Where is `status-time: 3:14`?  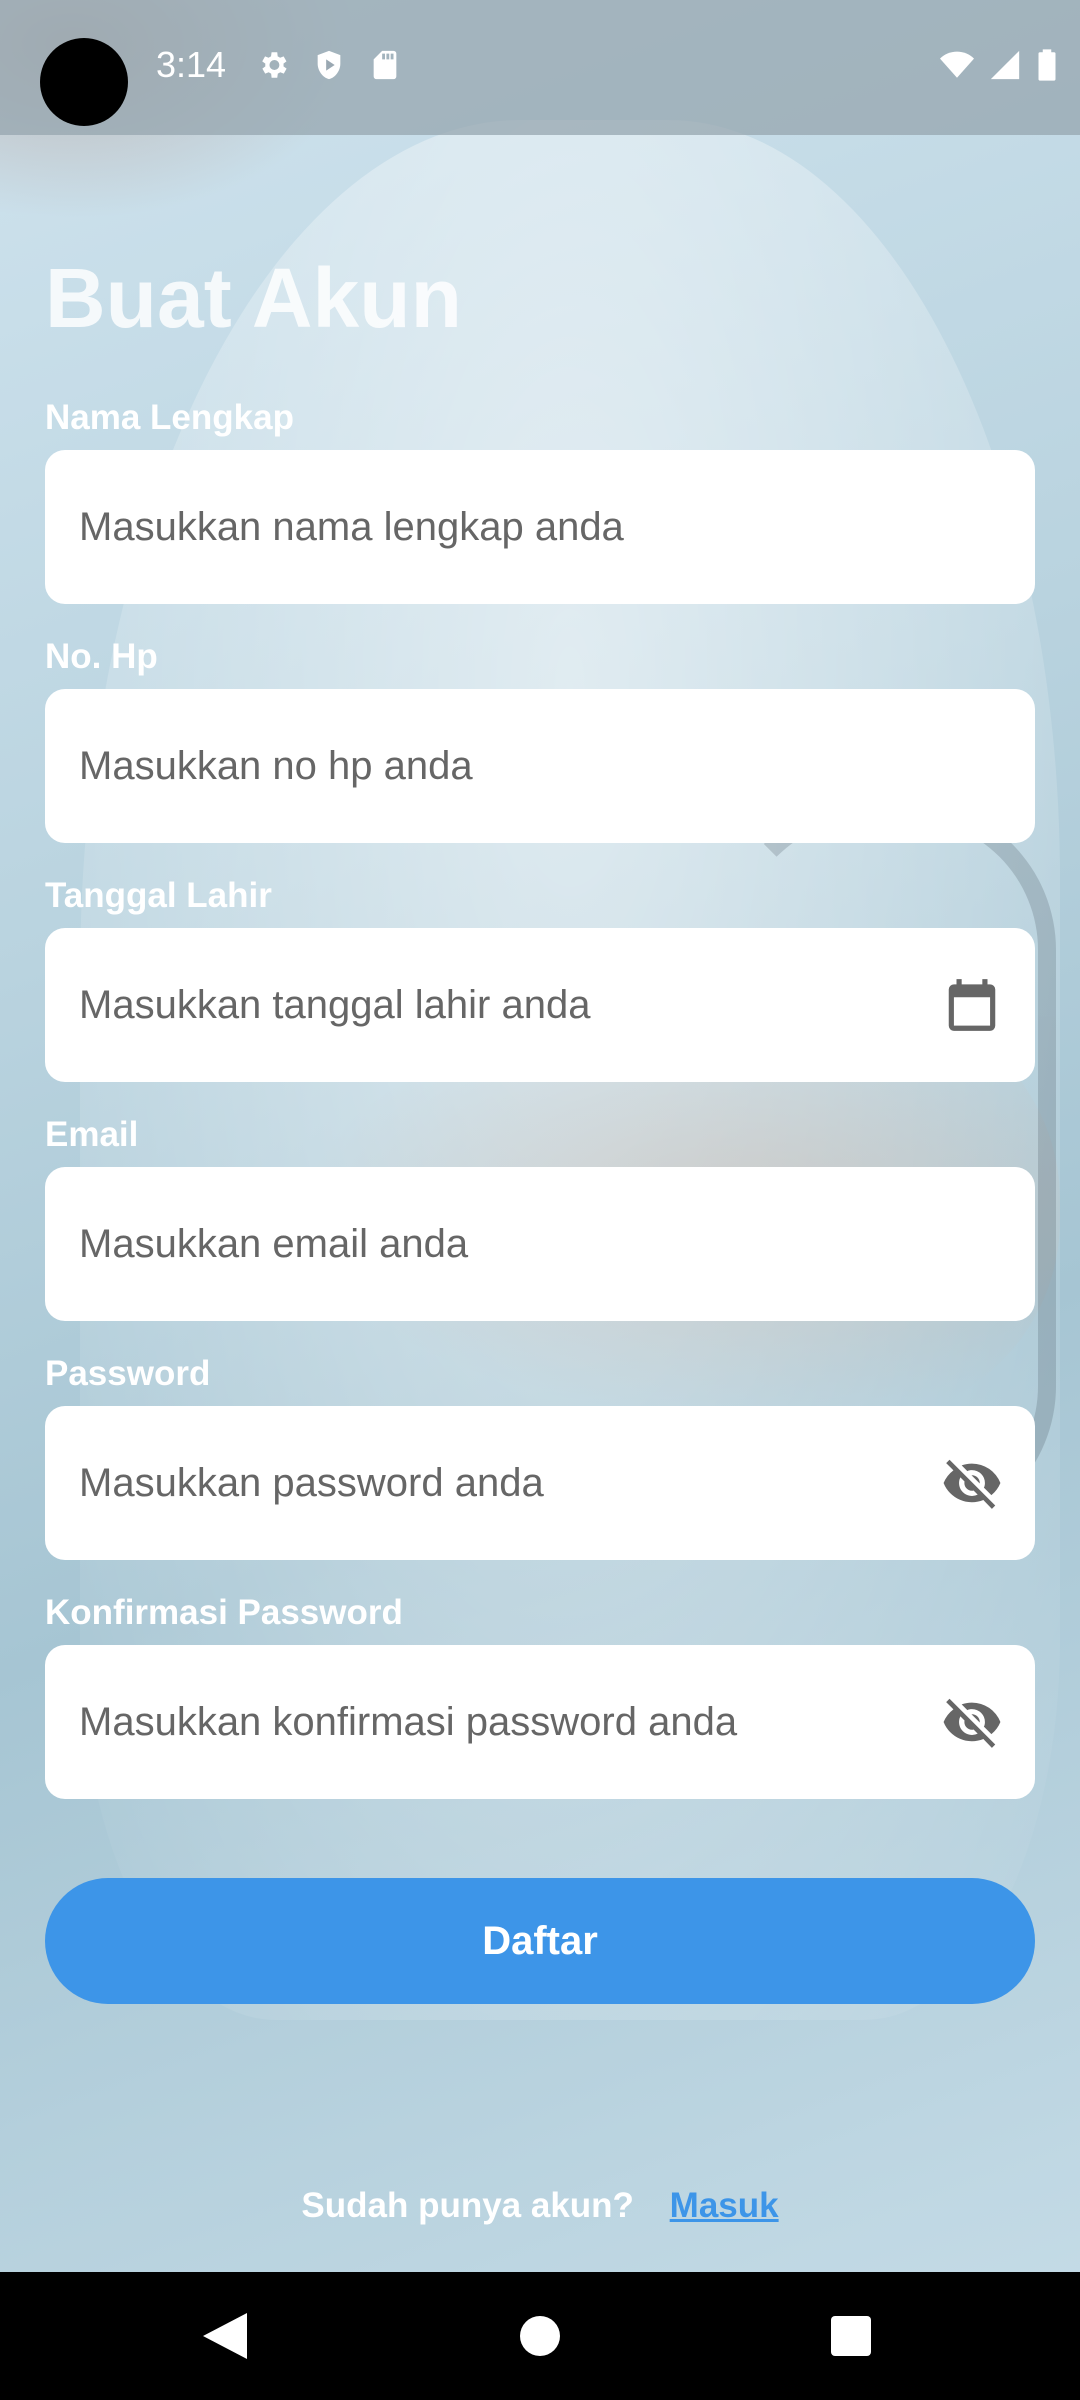
status-time: 3:14 is located at coordinates (191, 64).